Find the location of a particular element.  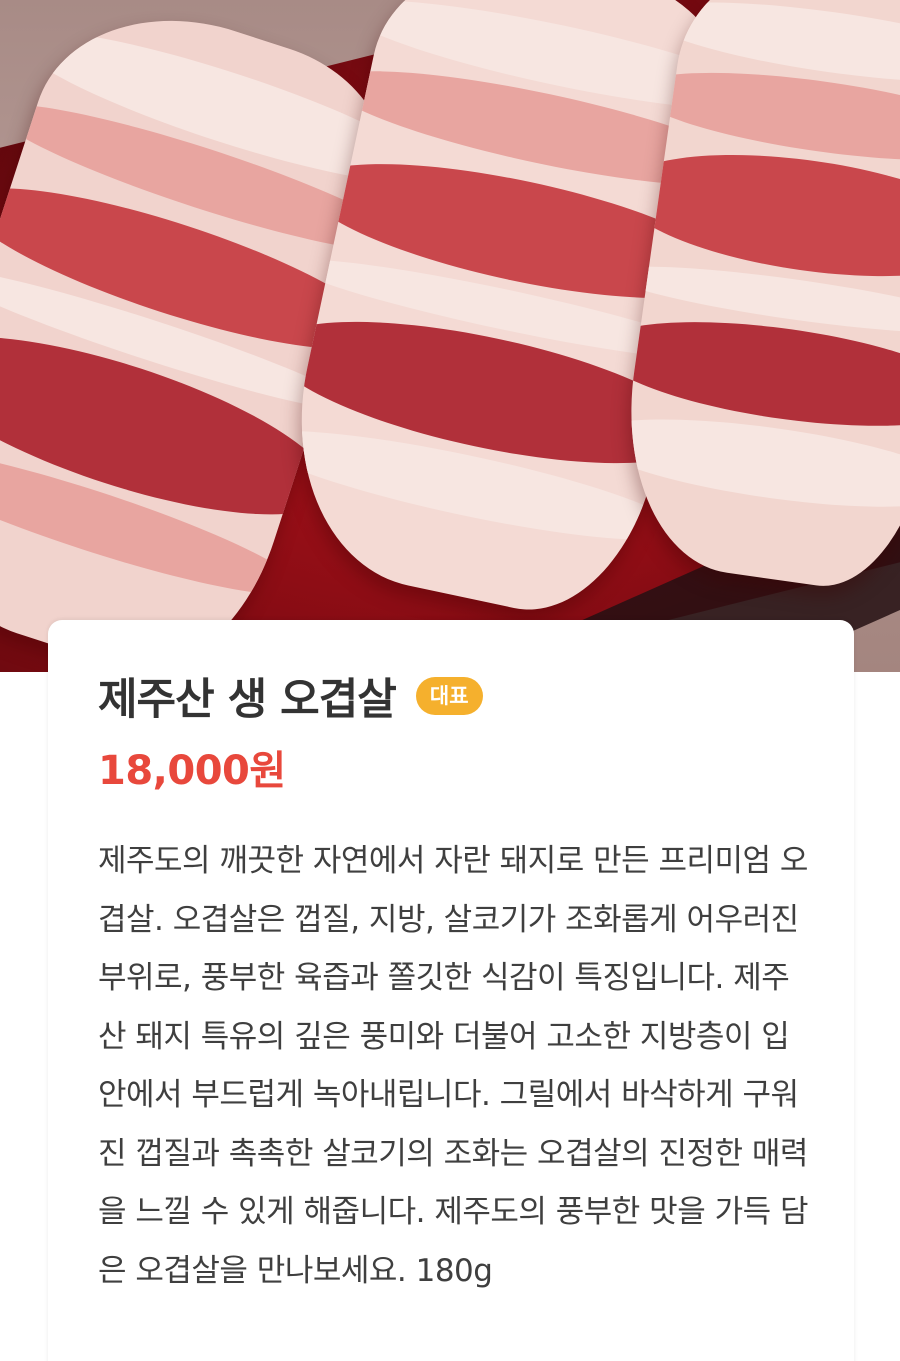

product-price: 18,000원 is located at coordinates (192, 771).